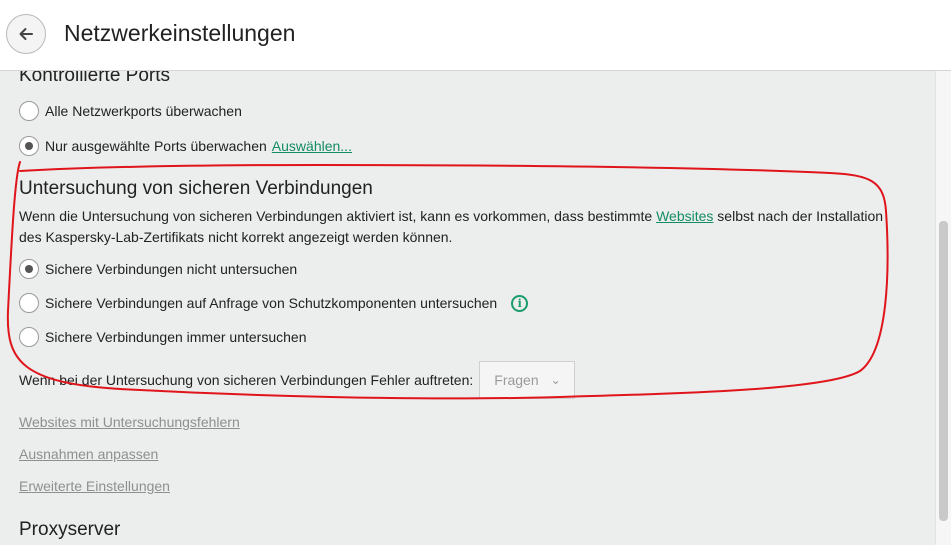 The image size is (951, 545). I want to click on error-action-dropdown: Fragen ⌄, so click(527, 380).